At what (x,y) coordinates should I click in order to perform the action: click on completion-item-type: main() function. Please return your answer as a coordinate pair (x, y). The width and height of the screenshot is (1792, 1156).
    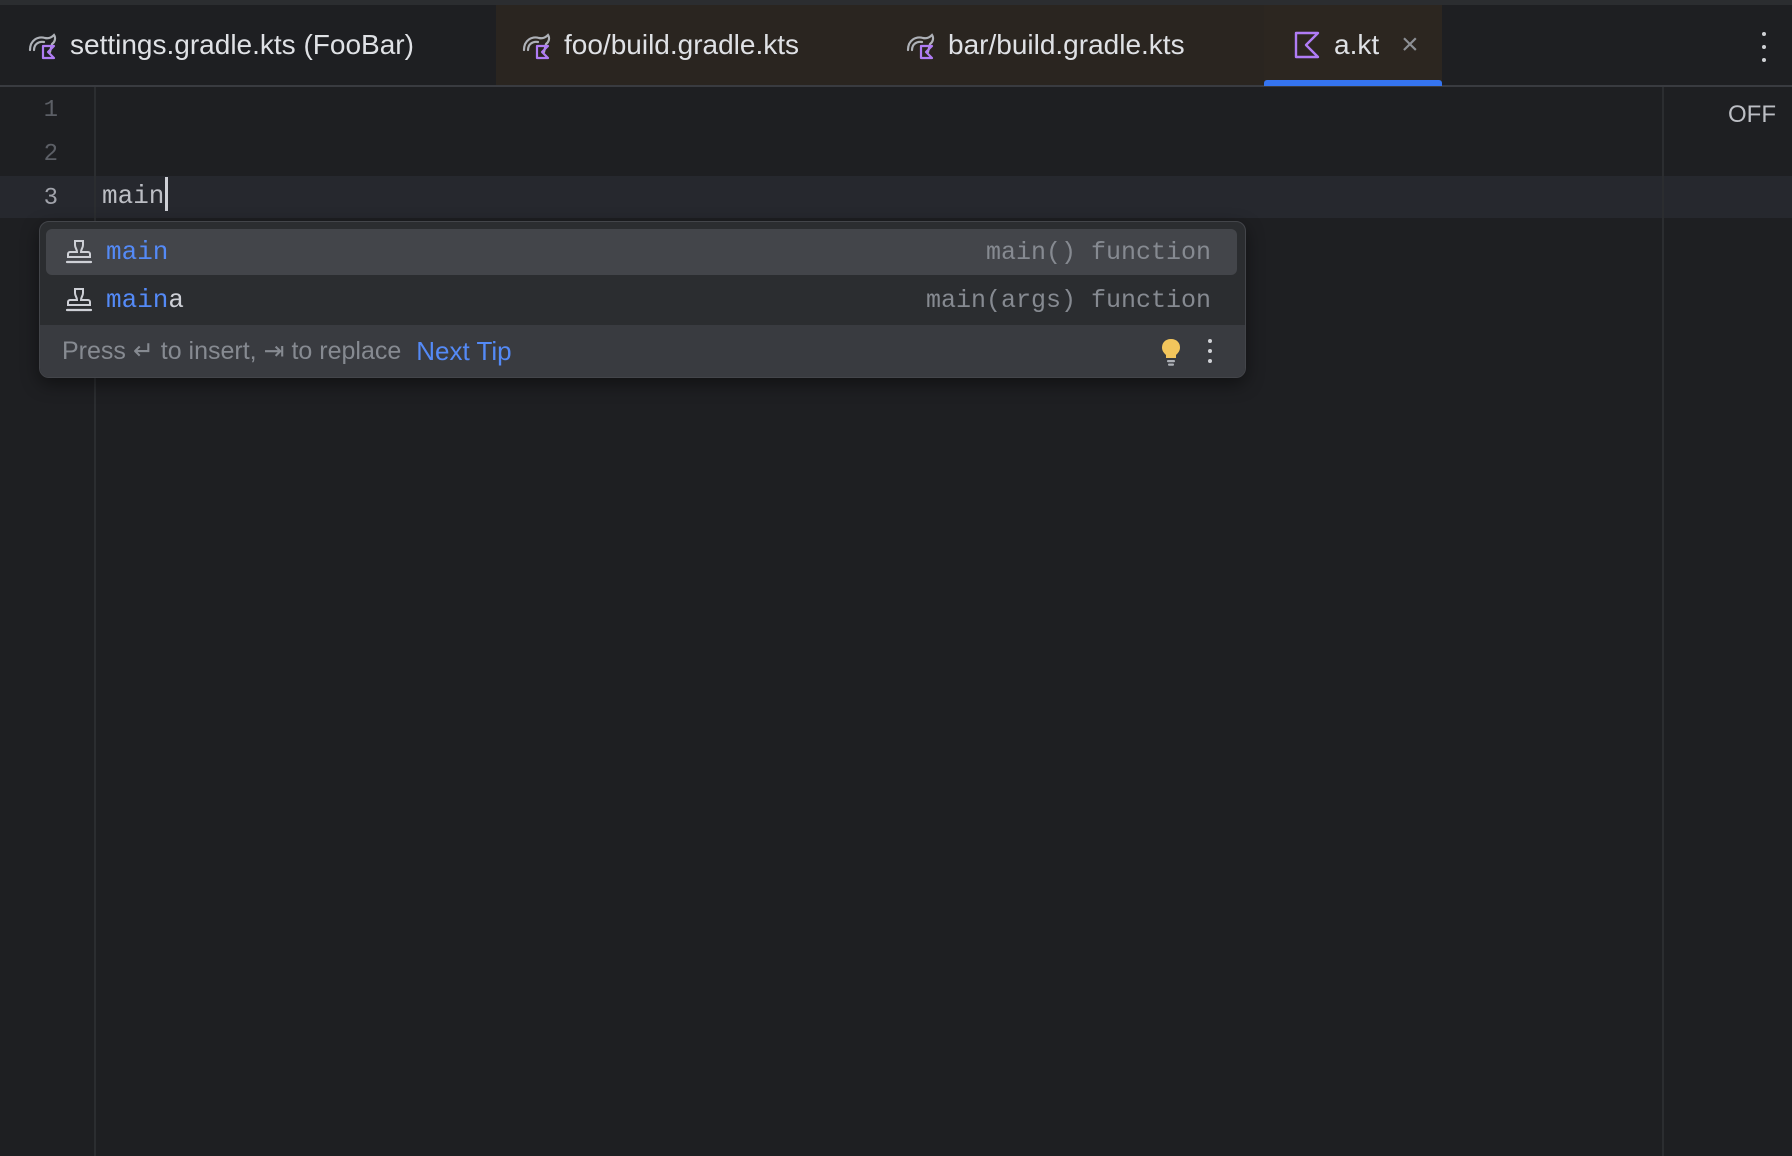
    Looking at the image, I should click on (1098, 252).